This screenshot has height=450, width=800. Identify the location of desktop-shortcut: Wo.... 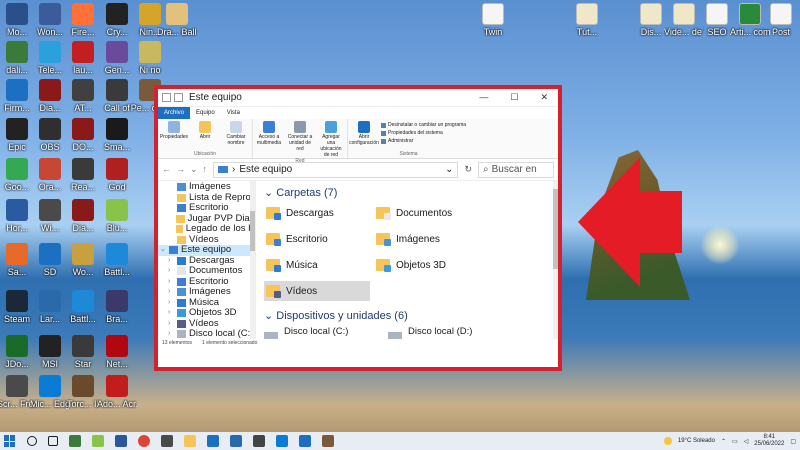
(83, 260).